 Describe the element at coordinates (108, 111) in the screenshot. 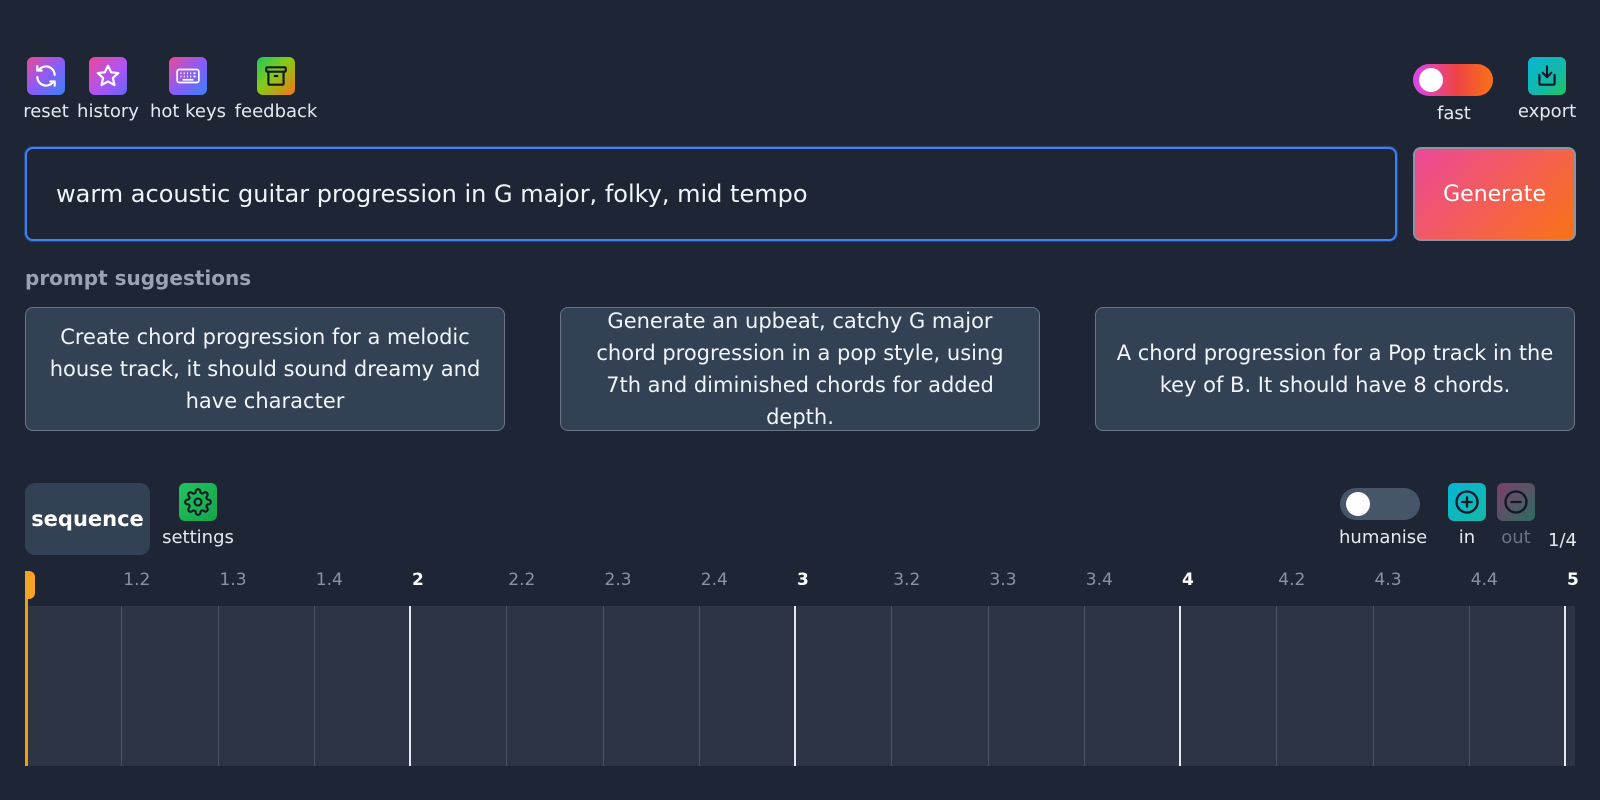

I see `history-label: history` at that location.